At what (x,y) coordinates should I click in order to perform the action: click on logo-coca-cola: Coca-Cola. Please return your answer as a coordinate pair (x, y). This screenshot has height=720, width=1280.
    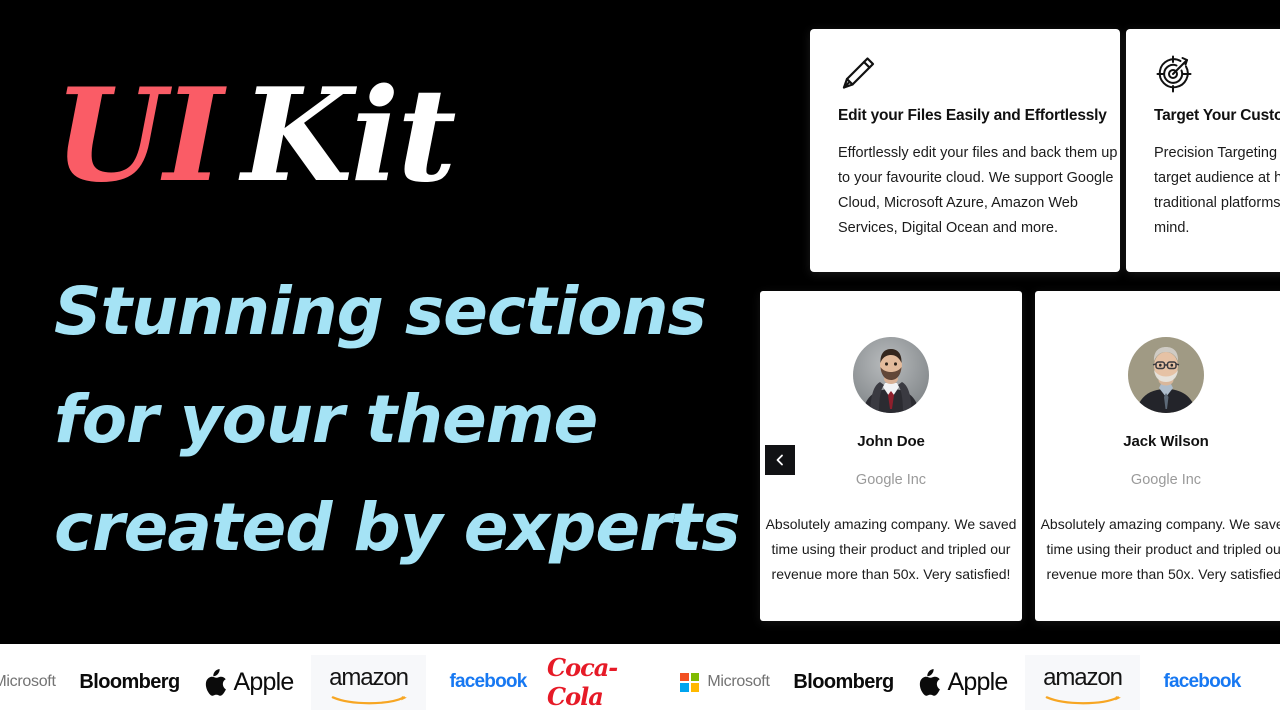
    Looking at the image, I should click on (606, 682).